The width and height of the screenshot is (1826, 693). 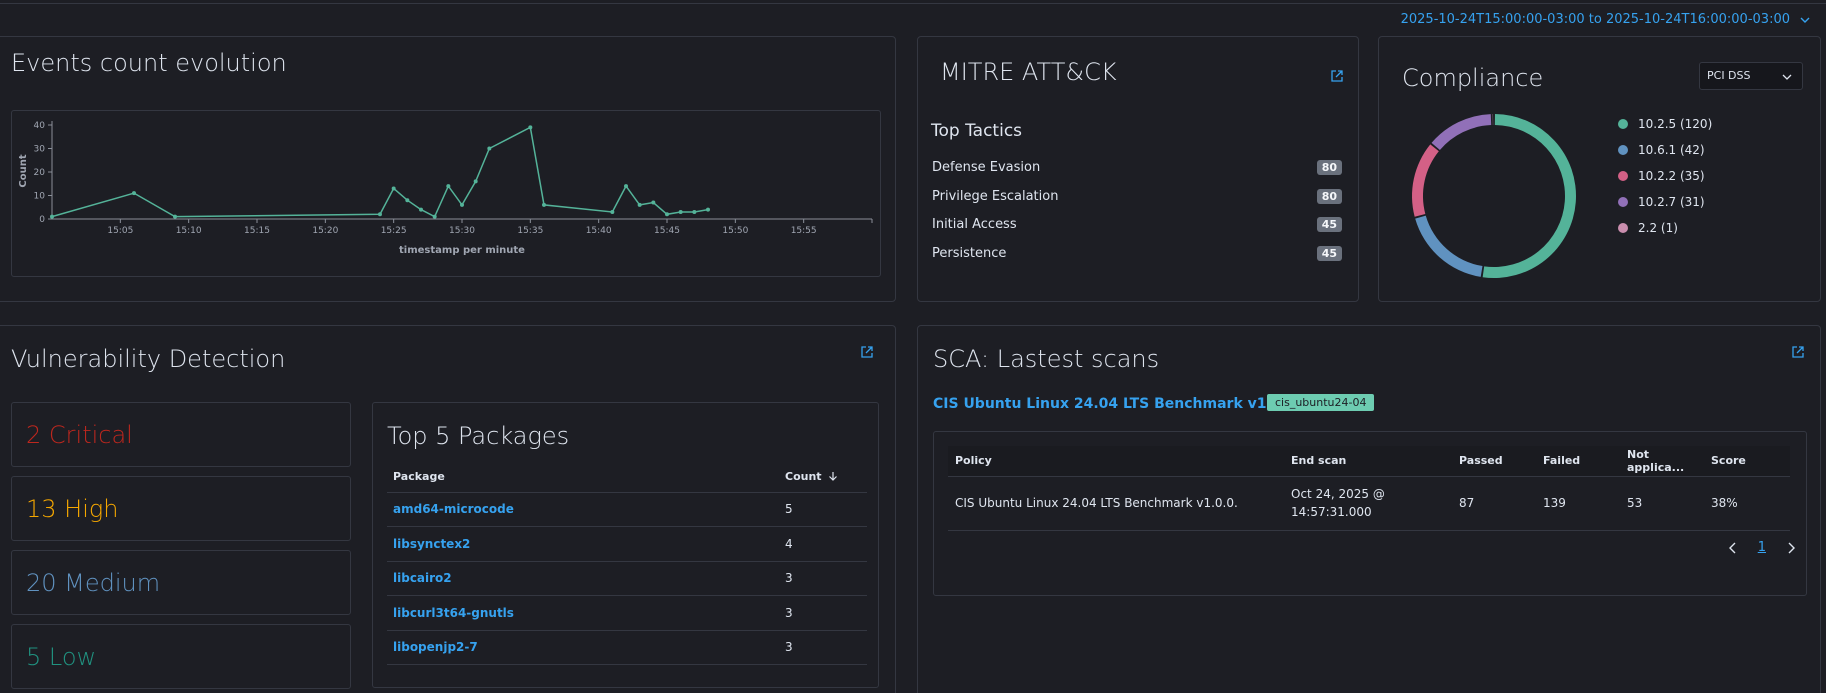 I want to click on y-tick-label: 20, so click(x=40, y=173).